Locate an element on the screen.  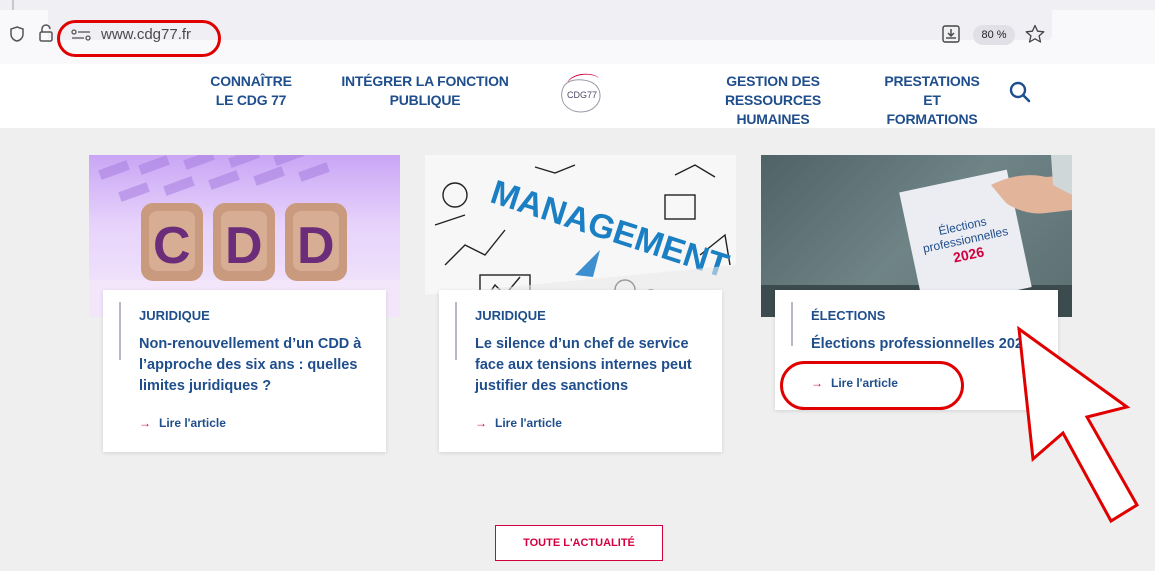
nav-item-label: CONNAÎTRE is located at coordinates (251, 81).